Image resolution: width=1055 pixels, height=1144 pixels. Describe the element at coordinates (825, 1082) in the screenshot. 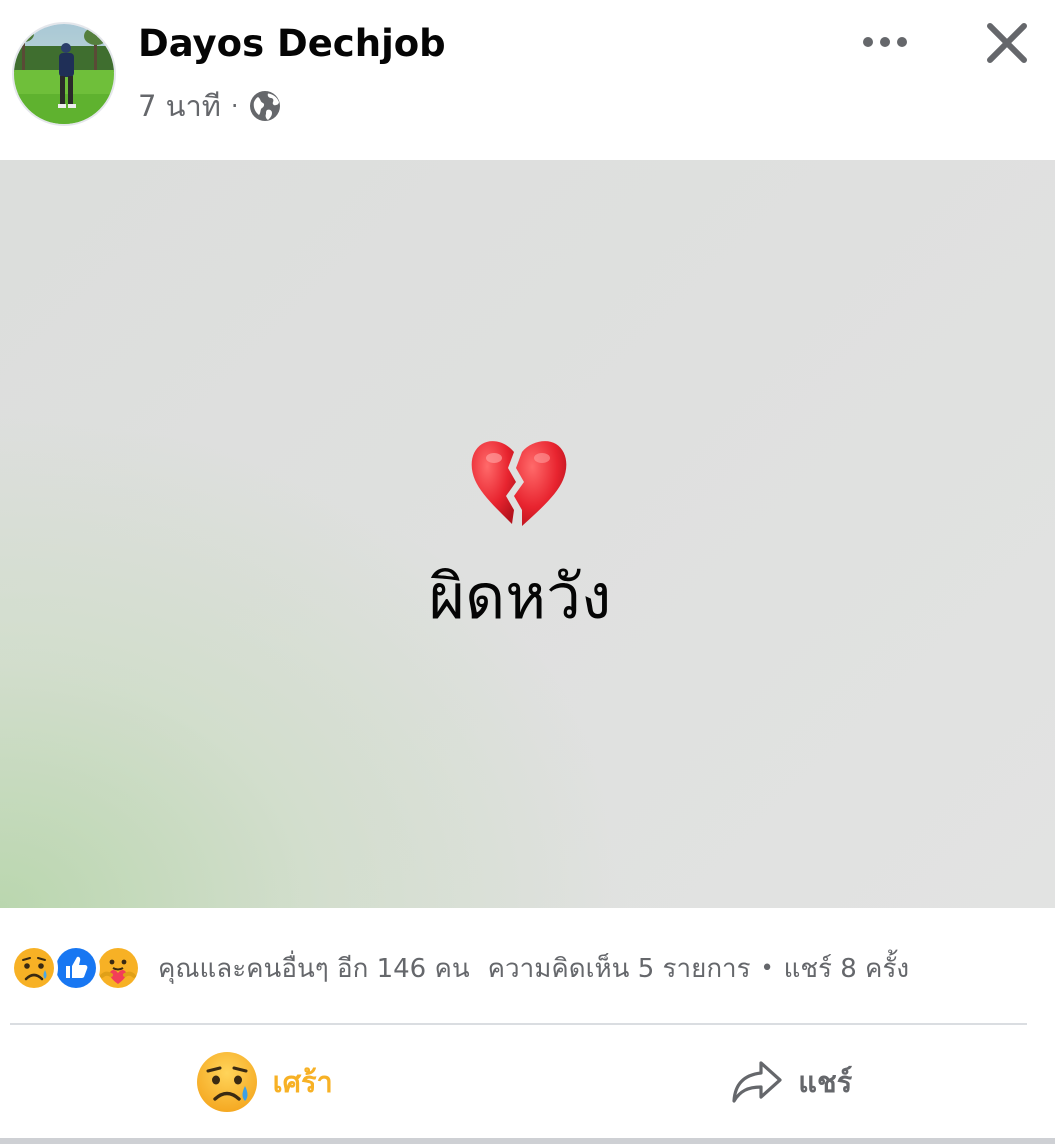

I see `share-label: แชร์` at that location.